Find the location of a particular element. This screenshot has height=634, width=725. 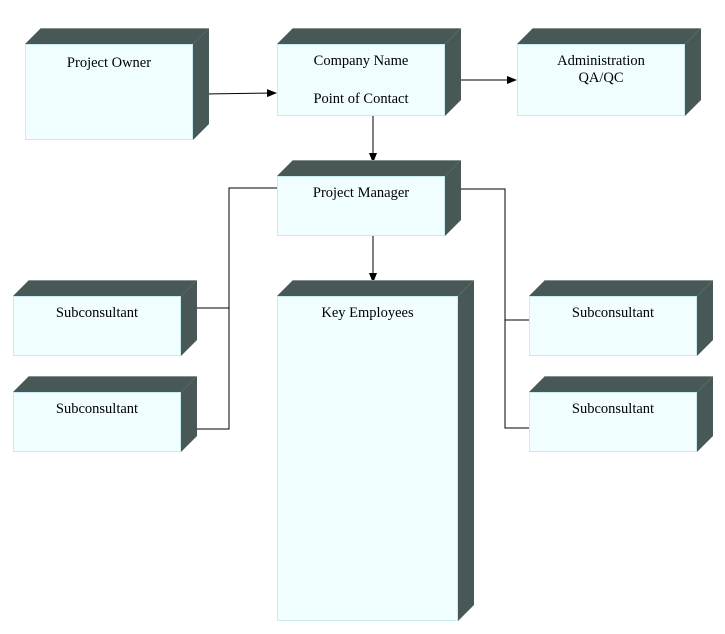

box-front-face: Administration QA/QC is located at coordinates (601, 80).